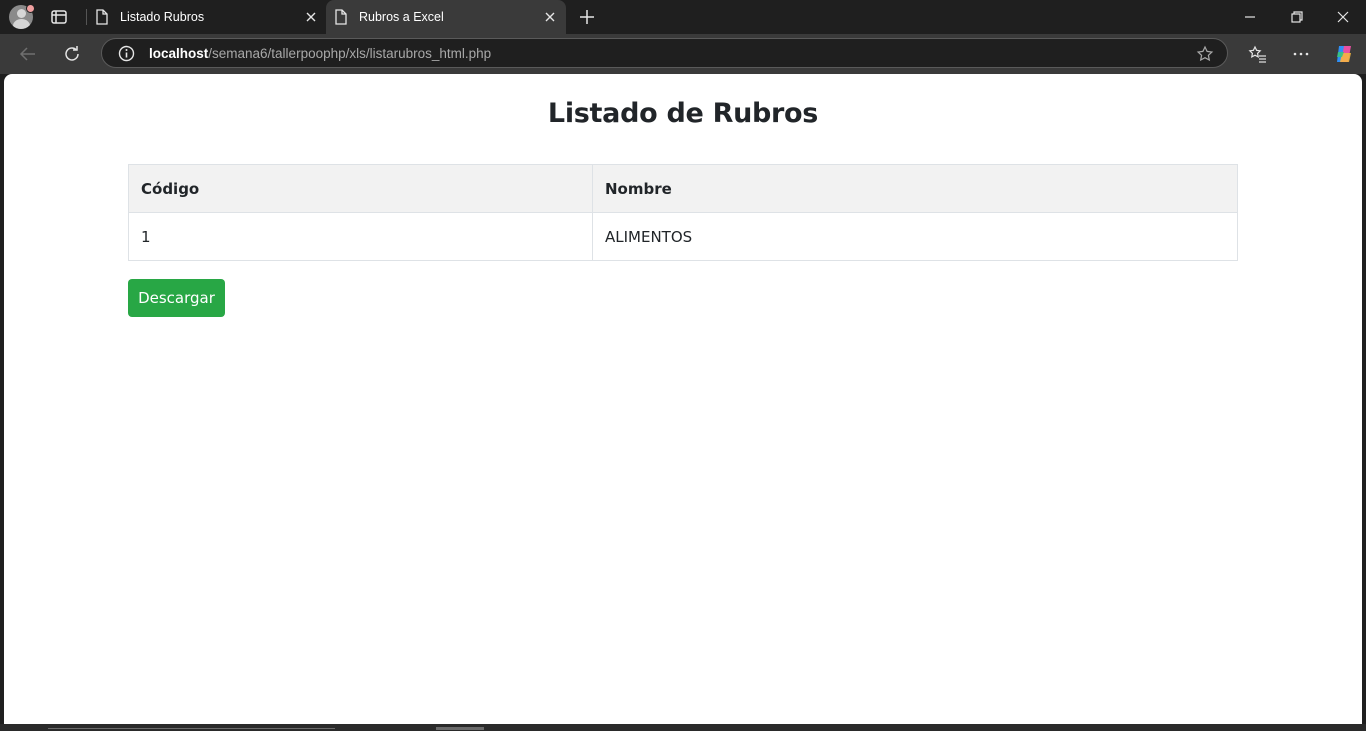 The width and height of the screenshot is (1366, 731). What do you see at coordinates (683, 727) in the screenshot?
I see `taskbar-strip` at bounding box center [683, 727].